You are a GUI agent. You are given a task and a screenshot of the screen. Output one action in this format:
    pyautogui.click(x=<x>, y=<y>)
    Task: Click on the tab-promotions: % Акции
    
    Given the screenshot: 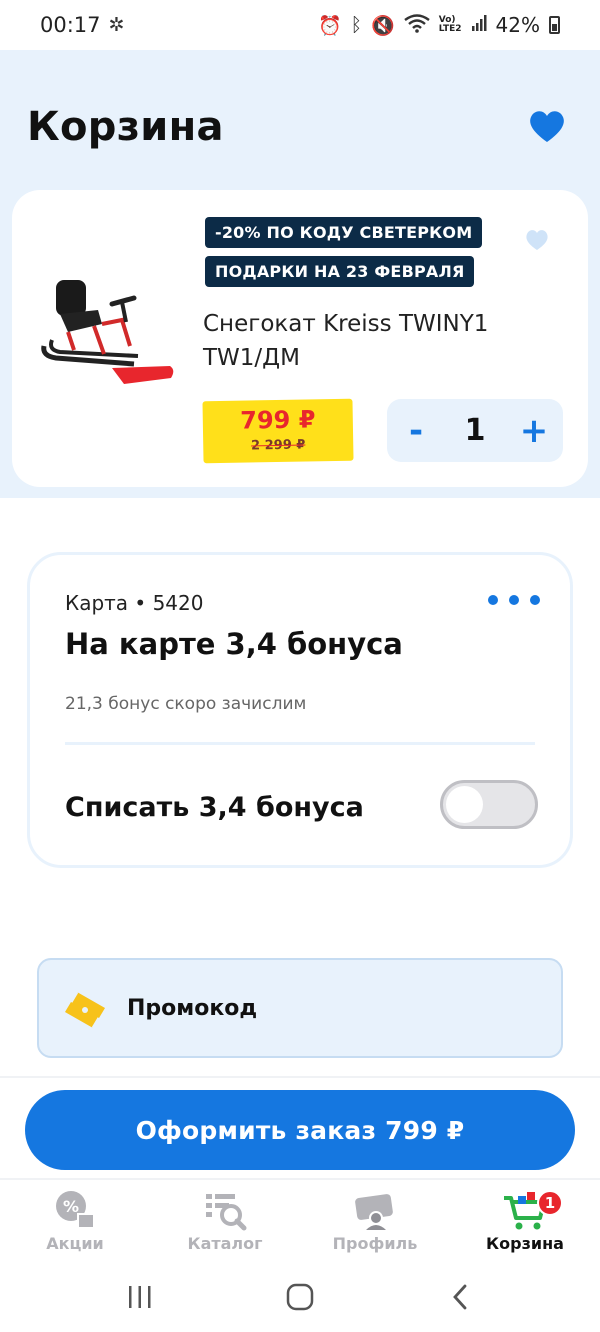 What is the action you would take?
    pyautogui.click(x=75, y=1222)
    